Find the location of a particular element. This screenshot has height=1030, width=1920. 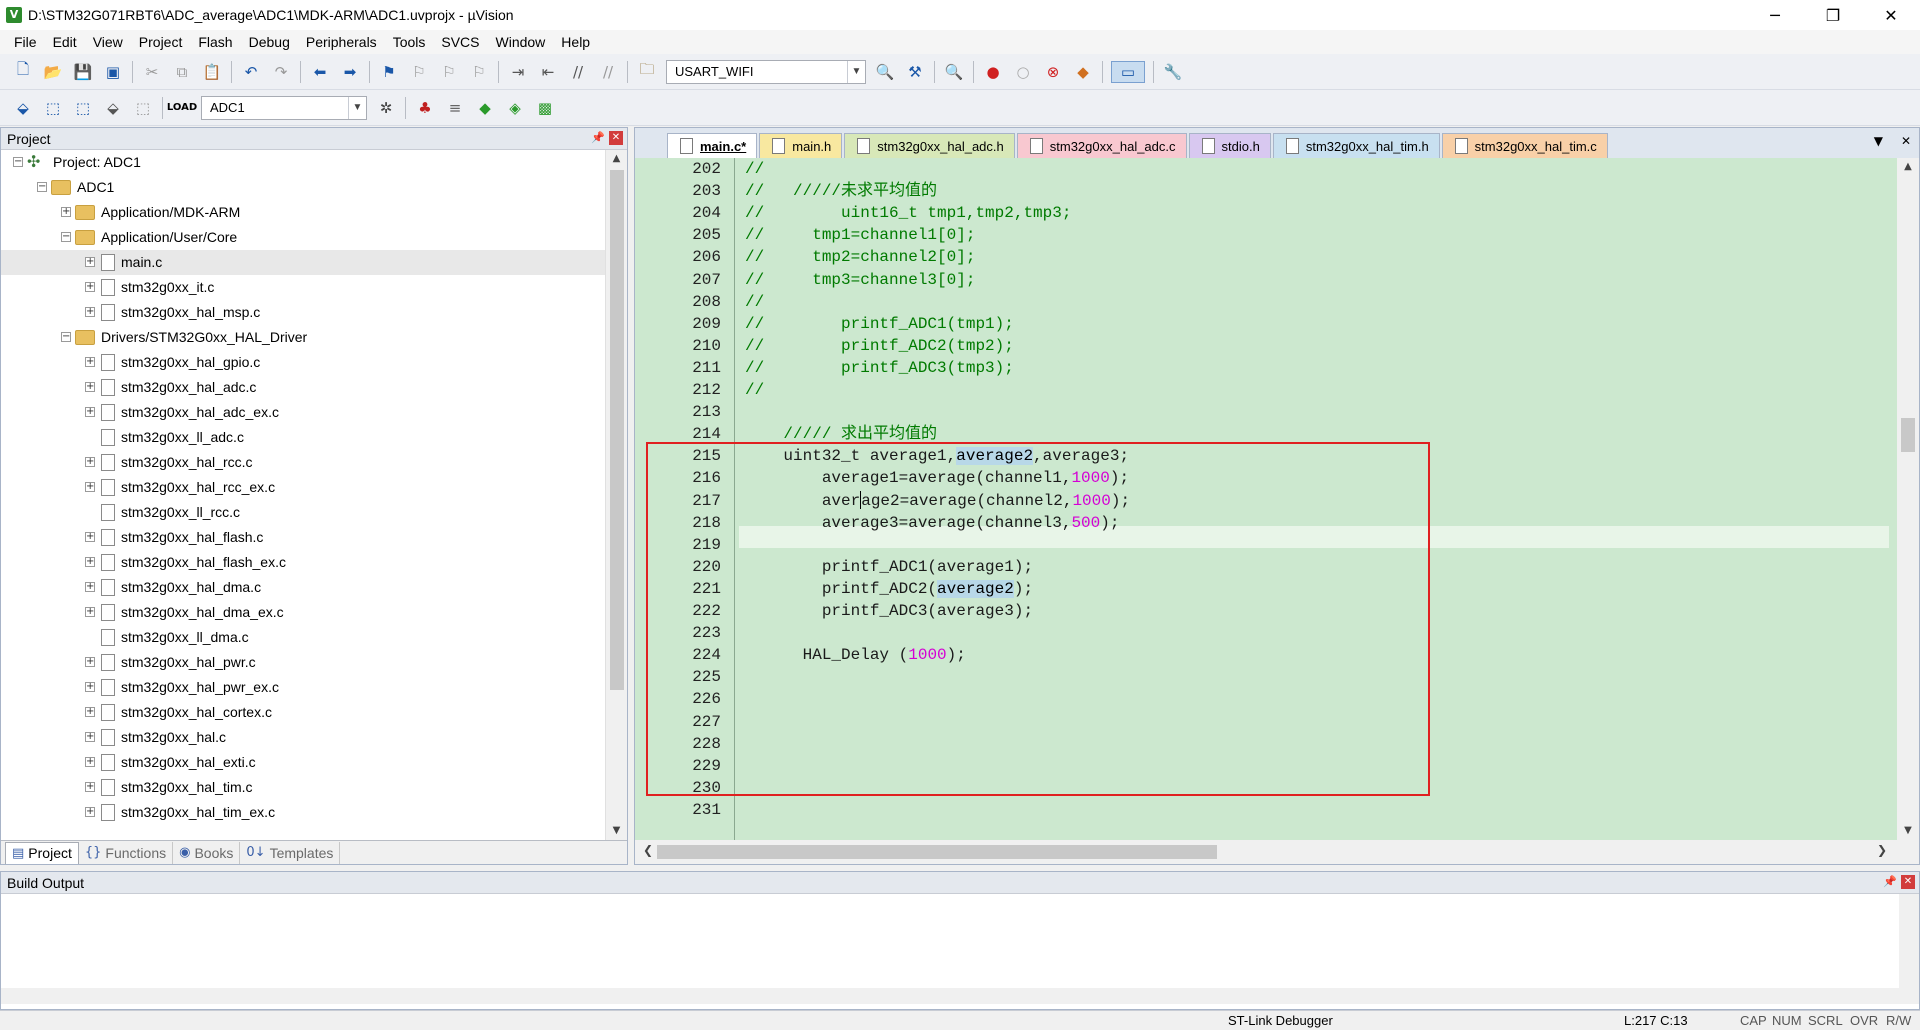

uncomment-icon: // is located at coordinates (608, 72).